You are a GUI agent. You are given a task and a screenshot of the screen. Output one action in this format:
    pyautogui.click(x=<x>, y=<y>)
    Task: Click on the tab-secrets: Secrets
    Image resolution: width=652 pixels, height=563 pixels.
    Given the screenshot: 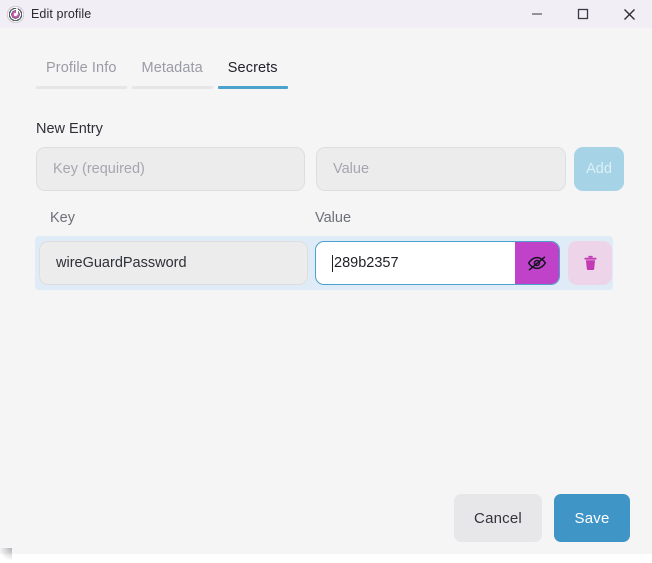 What is the action you would take?
    pyautogui.click(x=252, y=74)
    